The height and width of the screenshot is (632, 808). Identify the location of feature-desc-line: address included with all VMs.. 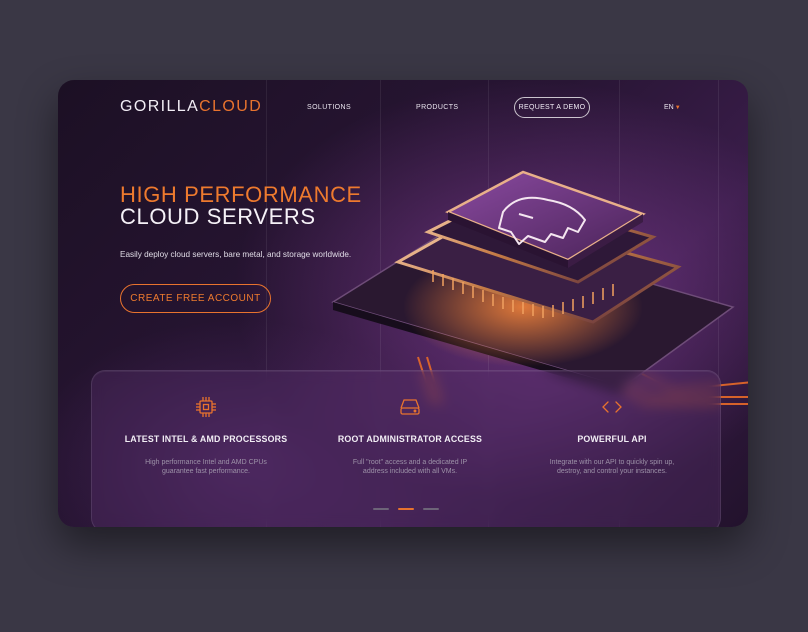
(410, 471).